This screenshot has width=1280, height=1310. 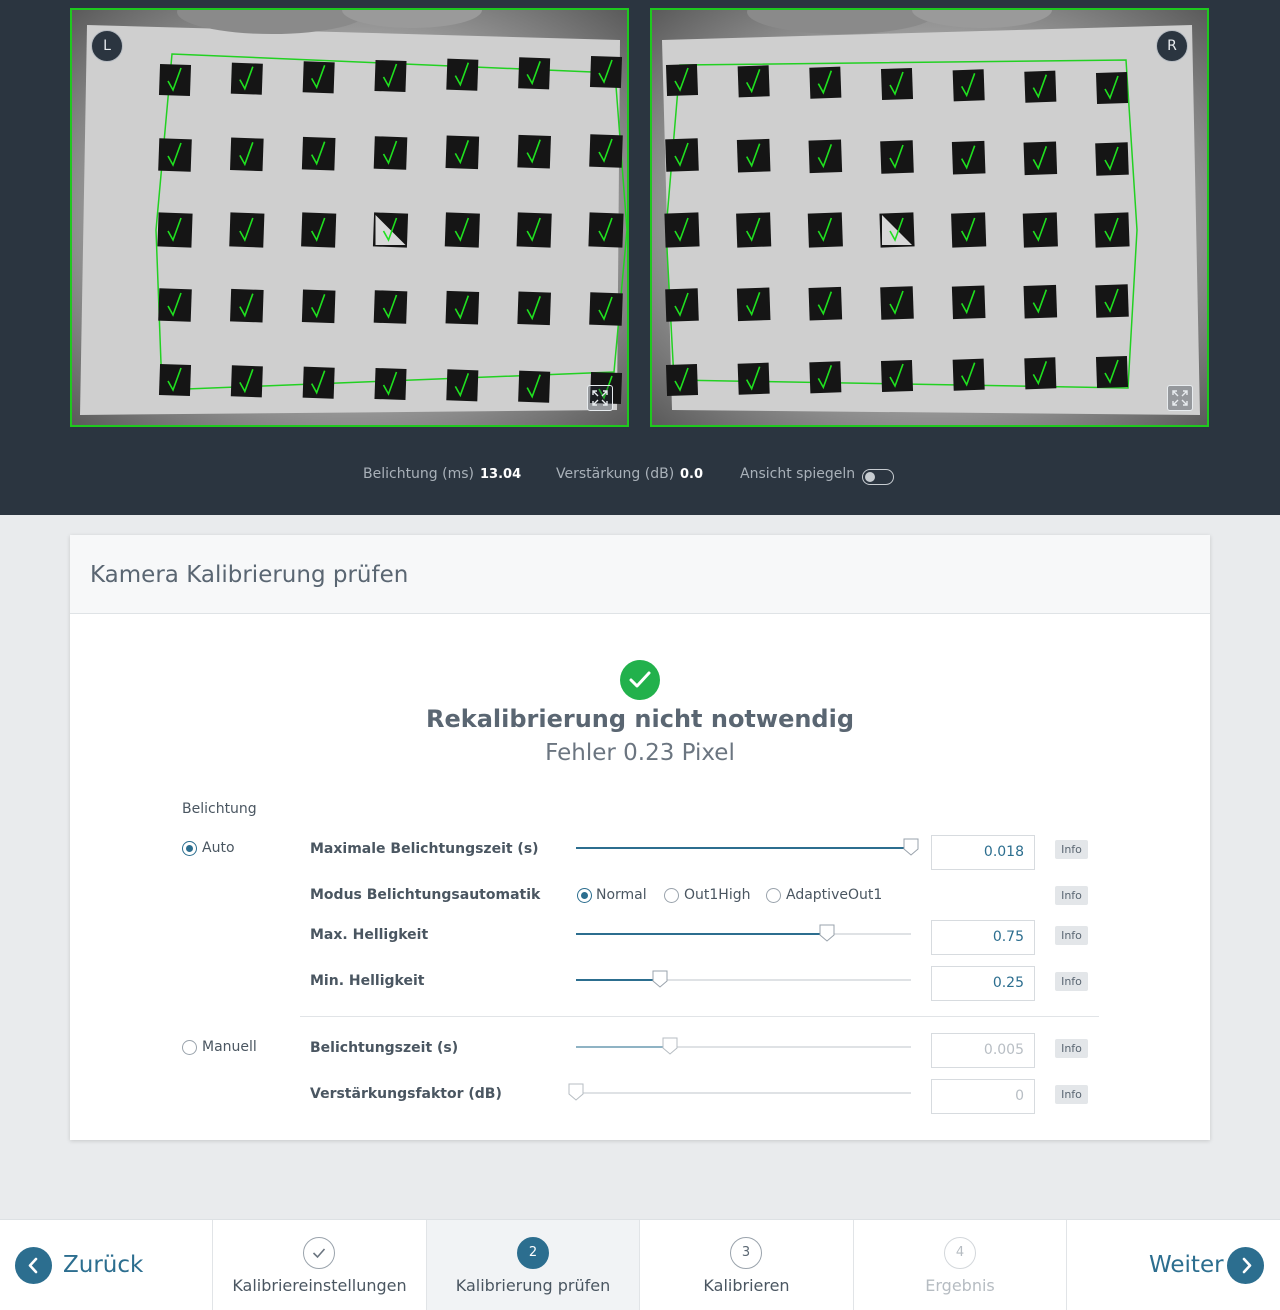 I want to click on step-4: 4 Ergebnis, so click(x=960, y=1265).